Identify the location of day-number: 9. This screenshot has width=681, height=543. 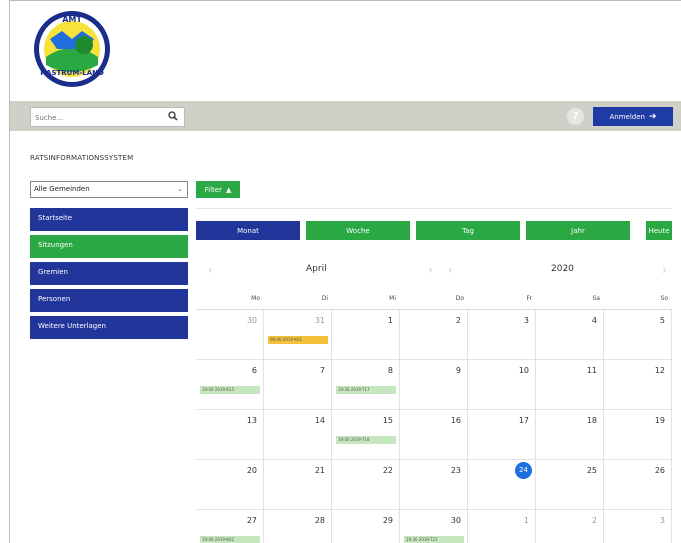
(458, 370).